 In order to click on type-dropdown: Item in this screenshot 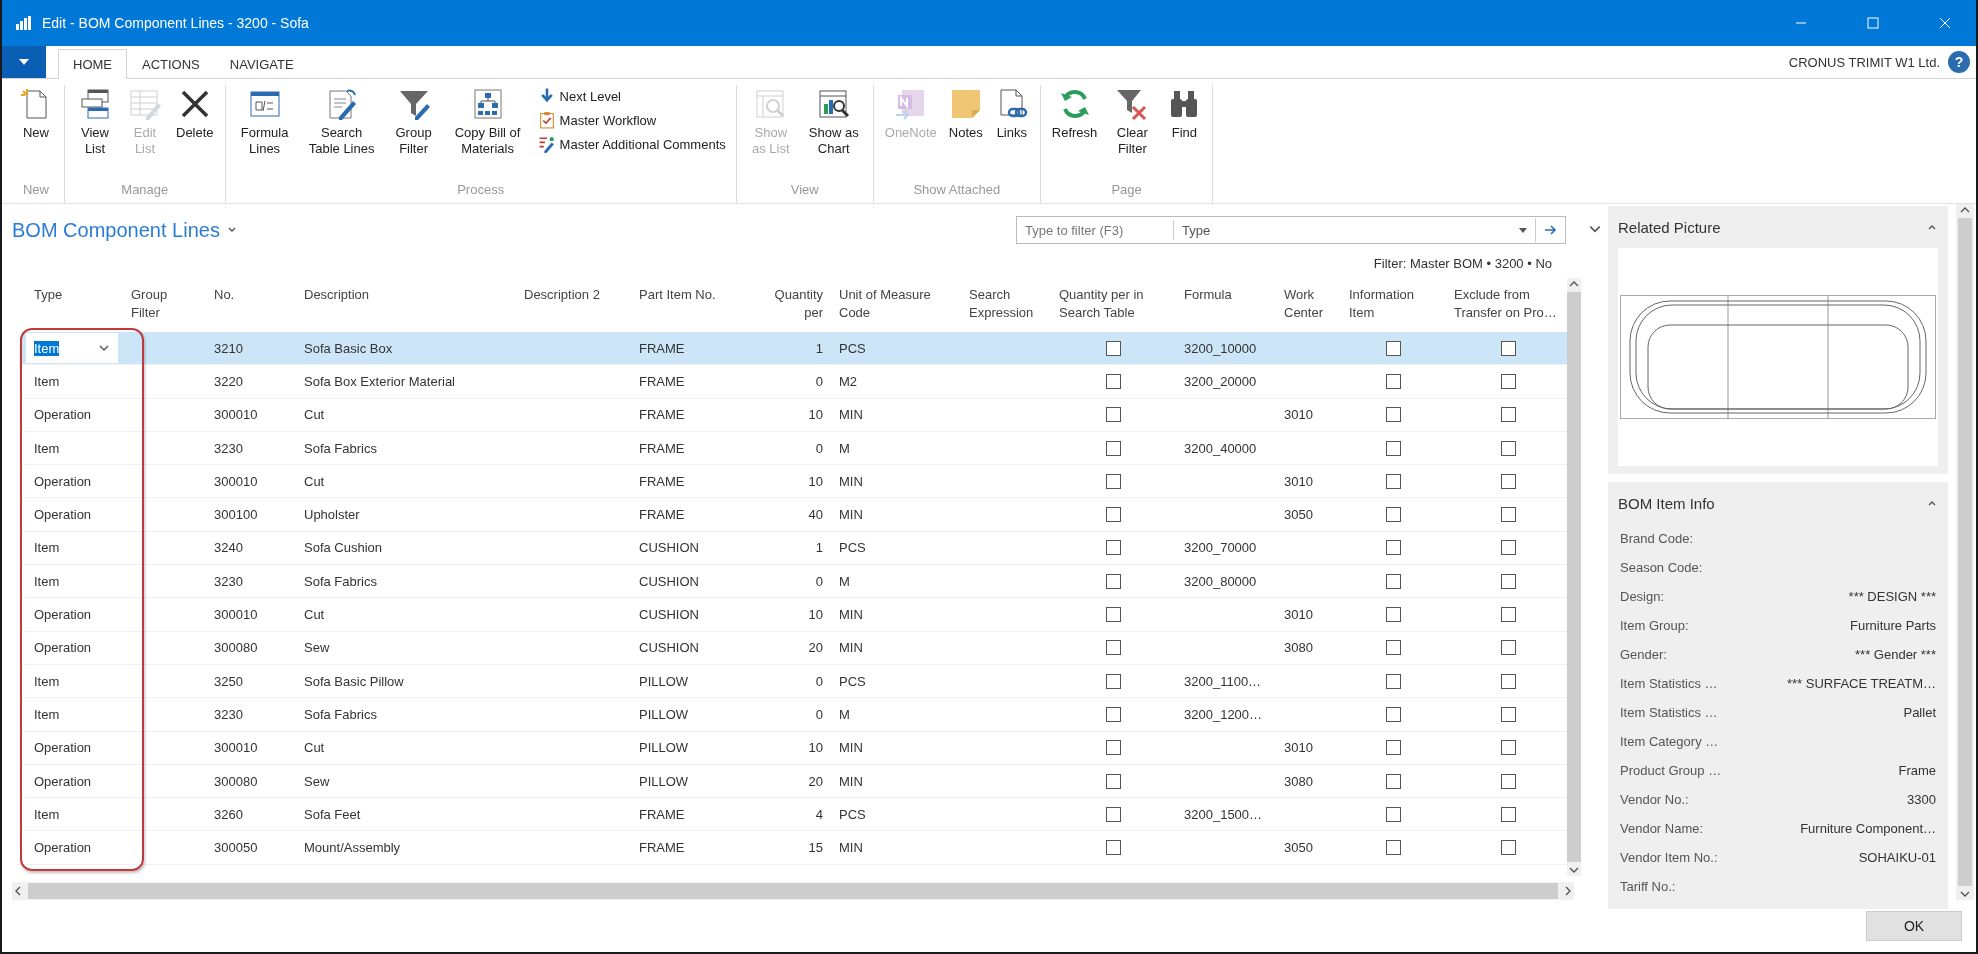, I will do `click(72, 348)`.